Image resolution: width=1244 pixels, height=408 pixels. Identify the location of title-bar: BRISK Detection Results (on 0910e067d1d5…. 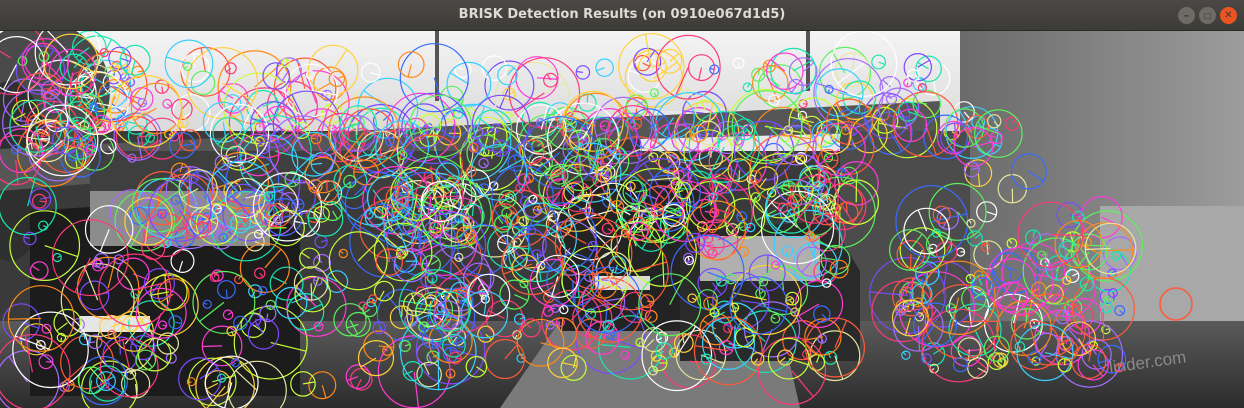
(622, 15).